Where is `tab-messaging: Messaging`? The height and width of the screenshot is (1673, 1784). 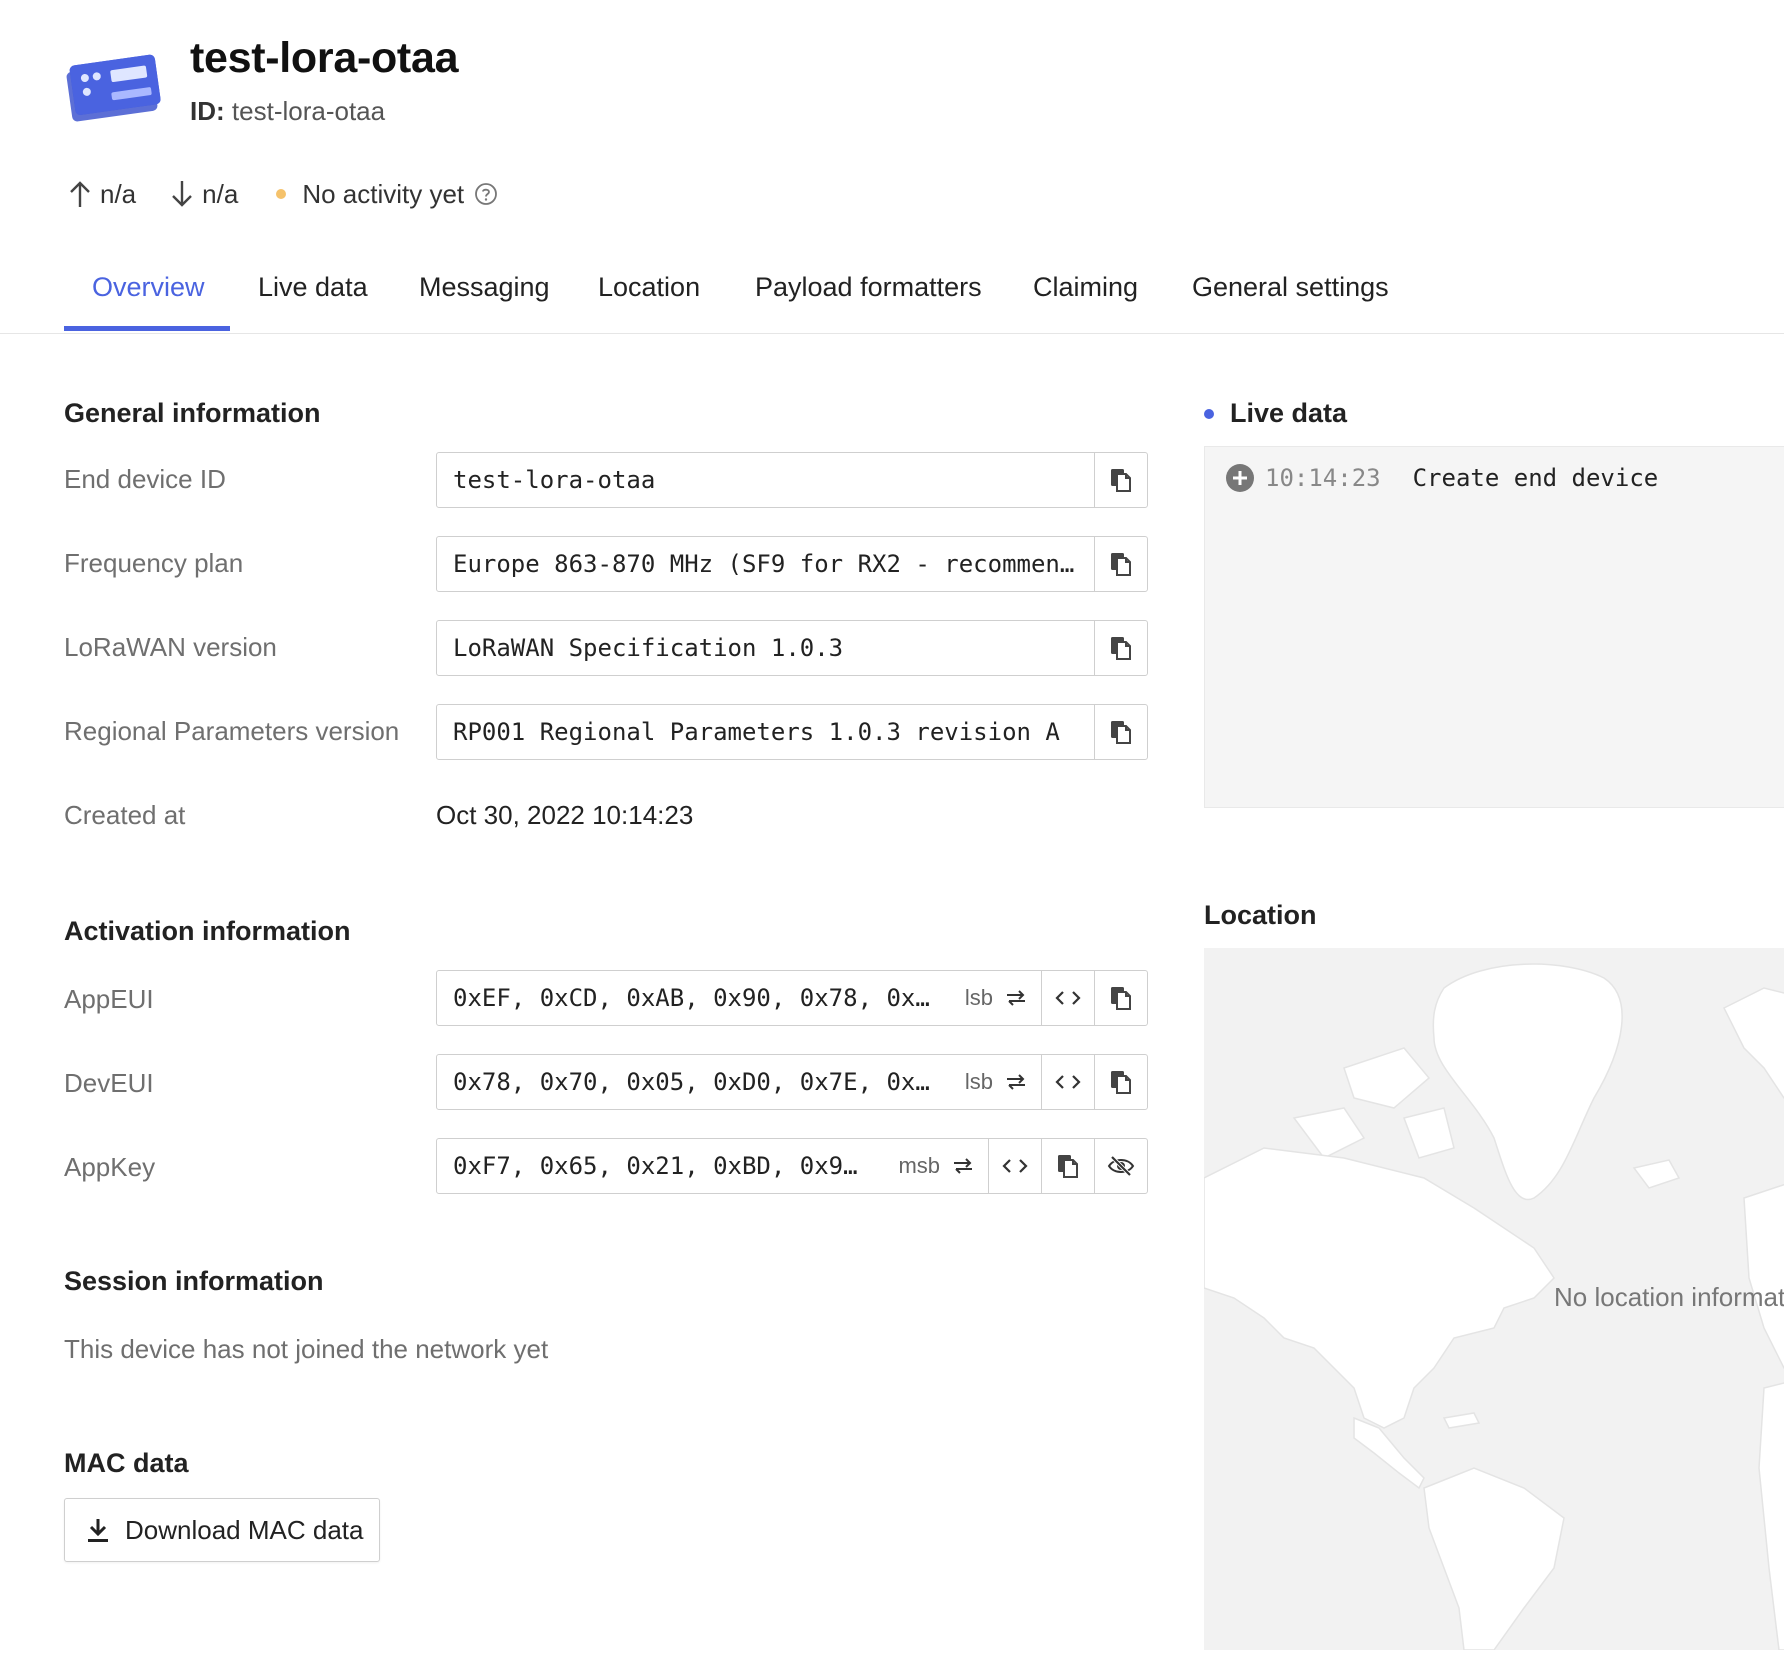
tab-messaging: Messaging is located at coordinates (484, 303).